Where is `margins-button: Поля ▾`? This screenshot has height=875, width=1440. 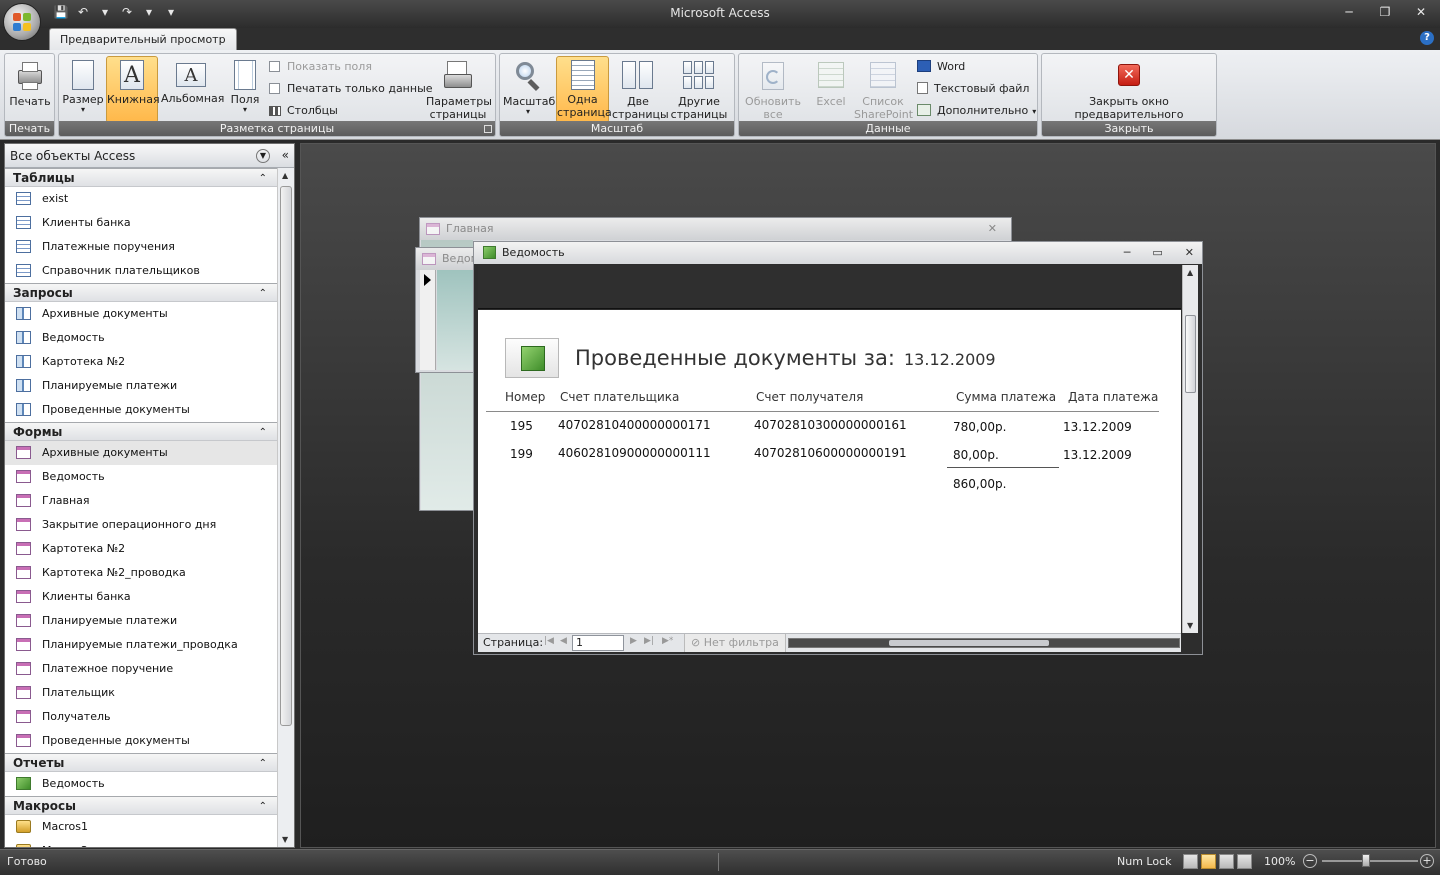
margins-button: Поля ▾ is located at coordinates (245, 89).